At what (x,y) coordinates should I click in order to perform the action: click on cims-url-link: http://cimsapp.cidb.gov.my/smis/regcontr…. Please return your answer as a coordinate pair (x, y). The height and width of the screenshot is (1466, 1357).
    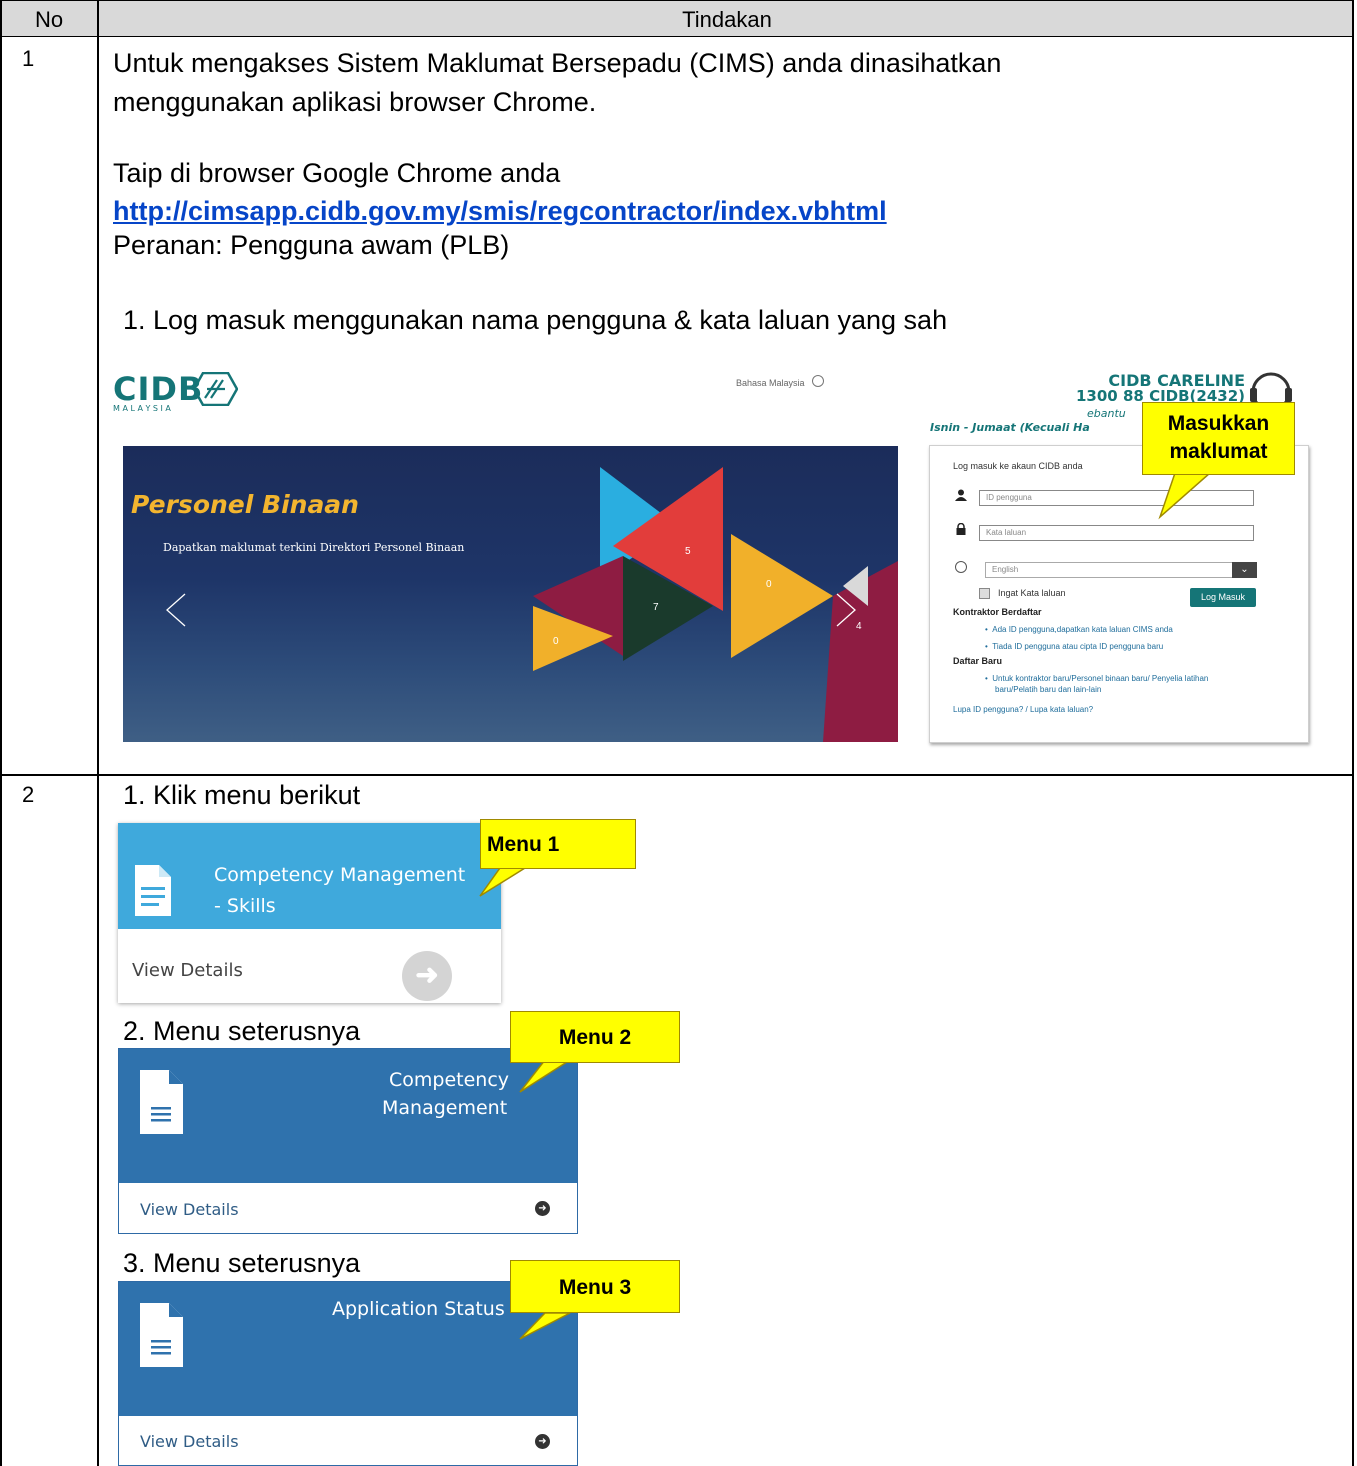
    Looking at the image, I should click on (500, 211).